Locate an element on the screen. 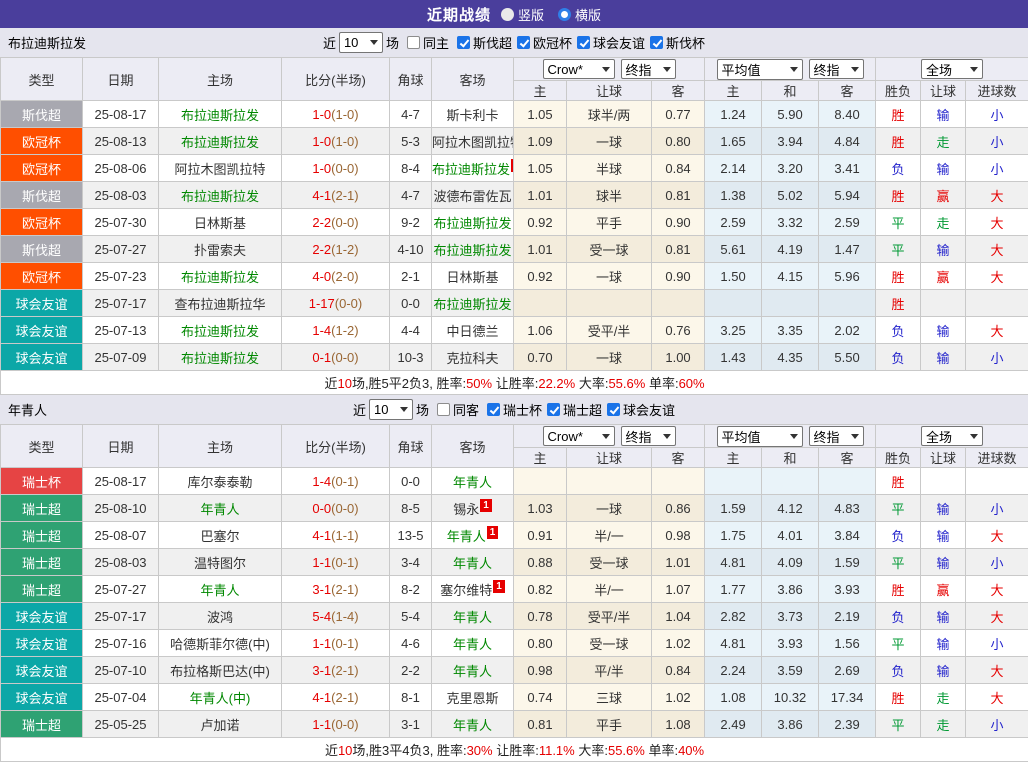  odds-away-cell: 1.08 is located at coordinates (678, 724).